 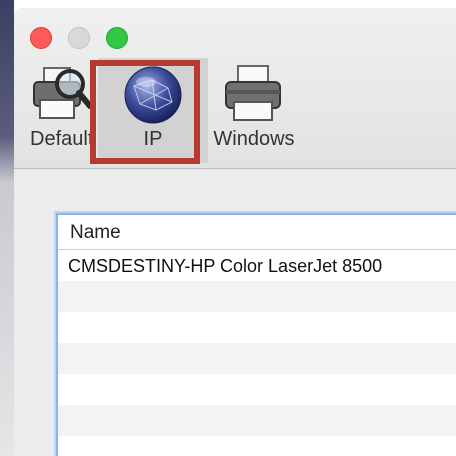 I want to click on list-header-name: Name, so click(x=257, y=232).